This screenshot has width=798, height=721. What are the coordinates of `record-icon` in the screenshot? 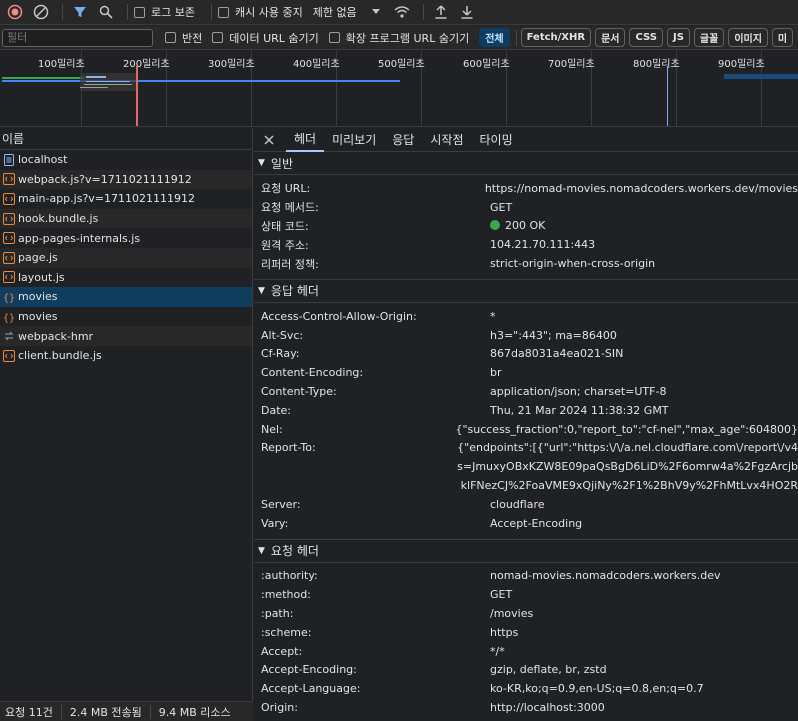 It's located at (15, 12).